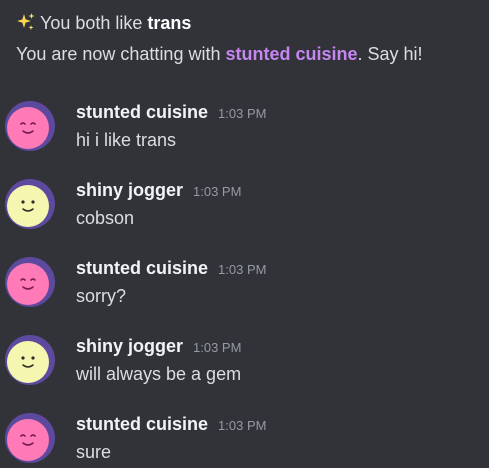 This screenshot has height=468, width=489. I want to click on common-interest-prefix: You both like, so click(91, 23).